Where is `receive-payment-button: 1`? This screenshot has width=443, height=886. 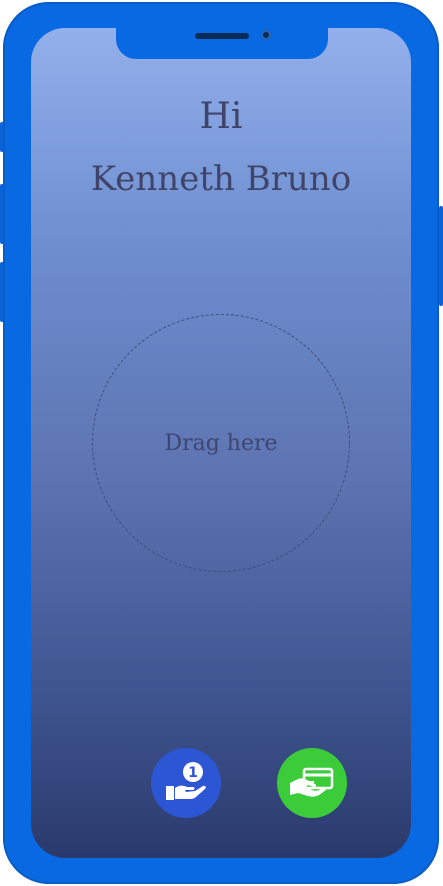
receive-payment-button: 1 is located at coordinates (186, 783).